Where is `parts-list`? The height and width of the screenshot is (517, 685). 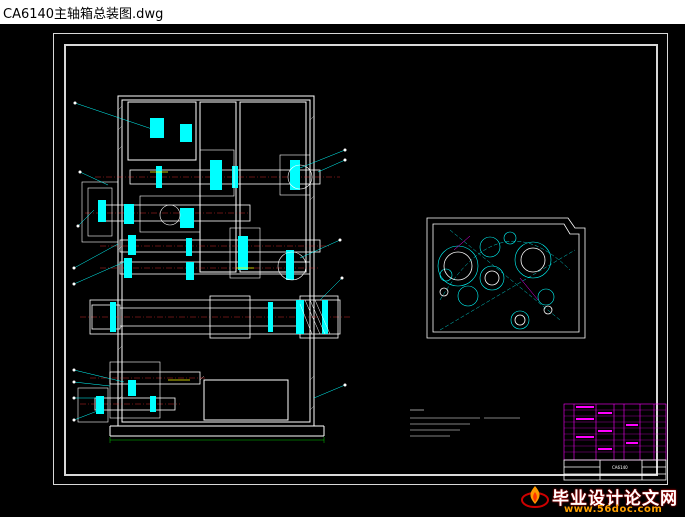 parts-list is located at coordinates (615, 432).